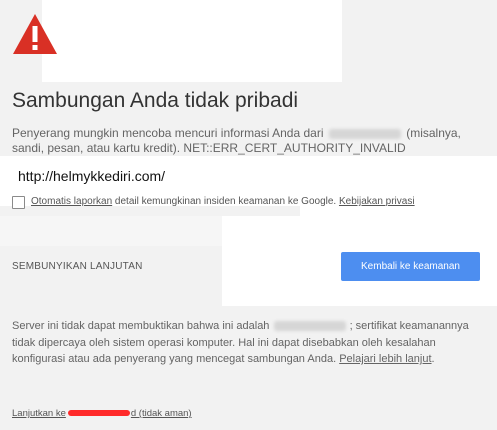 The height and width of the screenshot is (430, 497). I want to click on proceed-prefix: Lanjutkan ke, so click(39, 413).